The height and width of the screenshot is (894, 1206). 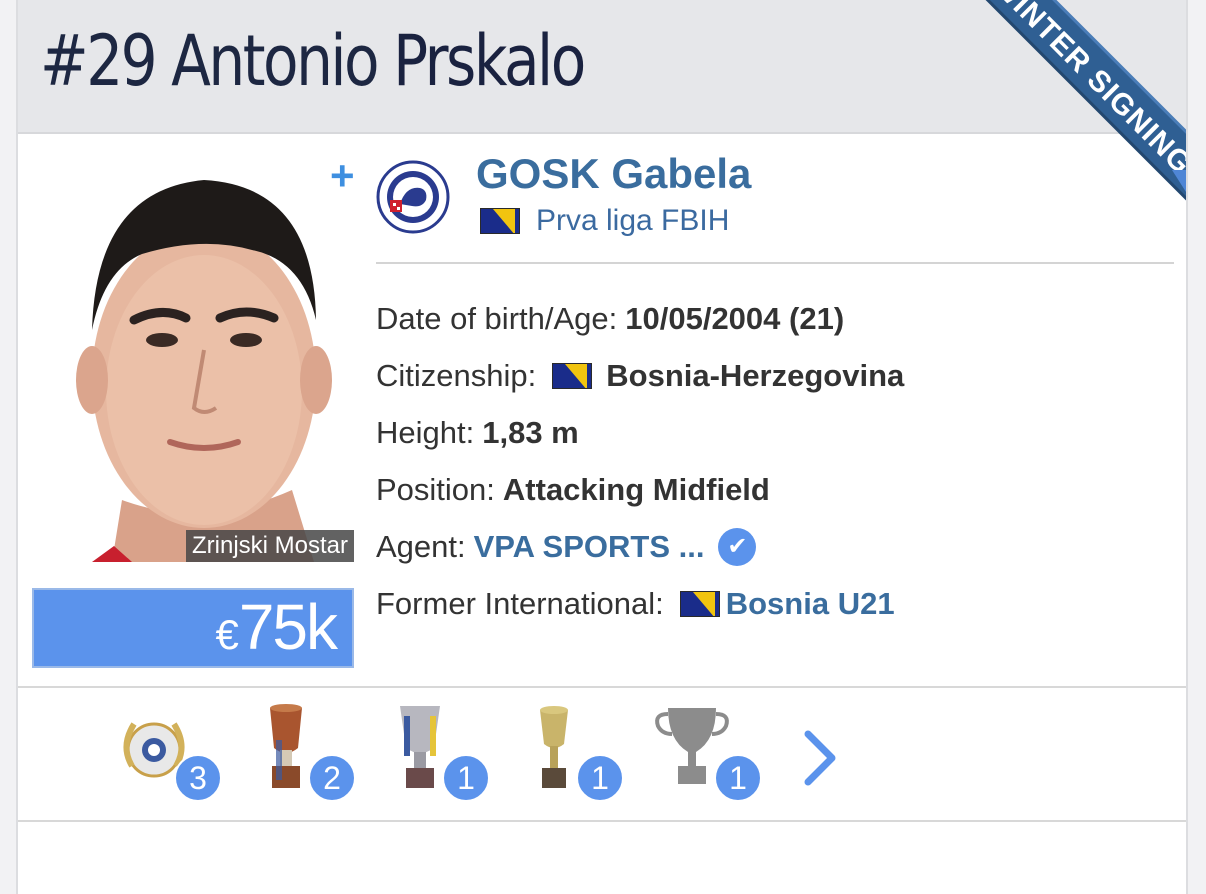 I want to click on player-first-name: Antonio, so click(x=275, y=61).